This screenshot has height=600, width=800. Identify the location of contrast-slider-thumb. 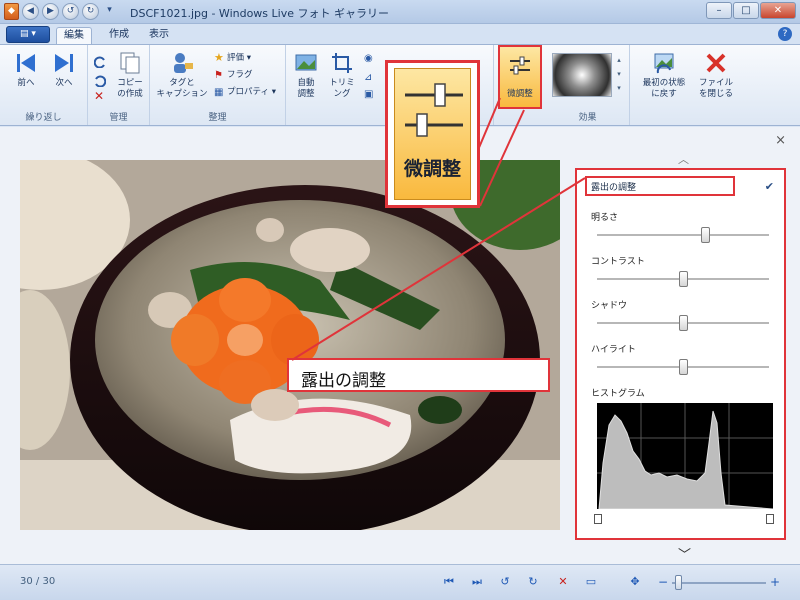
(683, 279).